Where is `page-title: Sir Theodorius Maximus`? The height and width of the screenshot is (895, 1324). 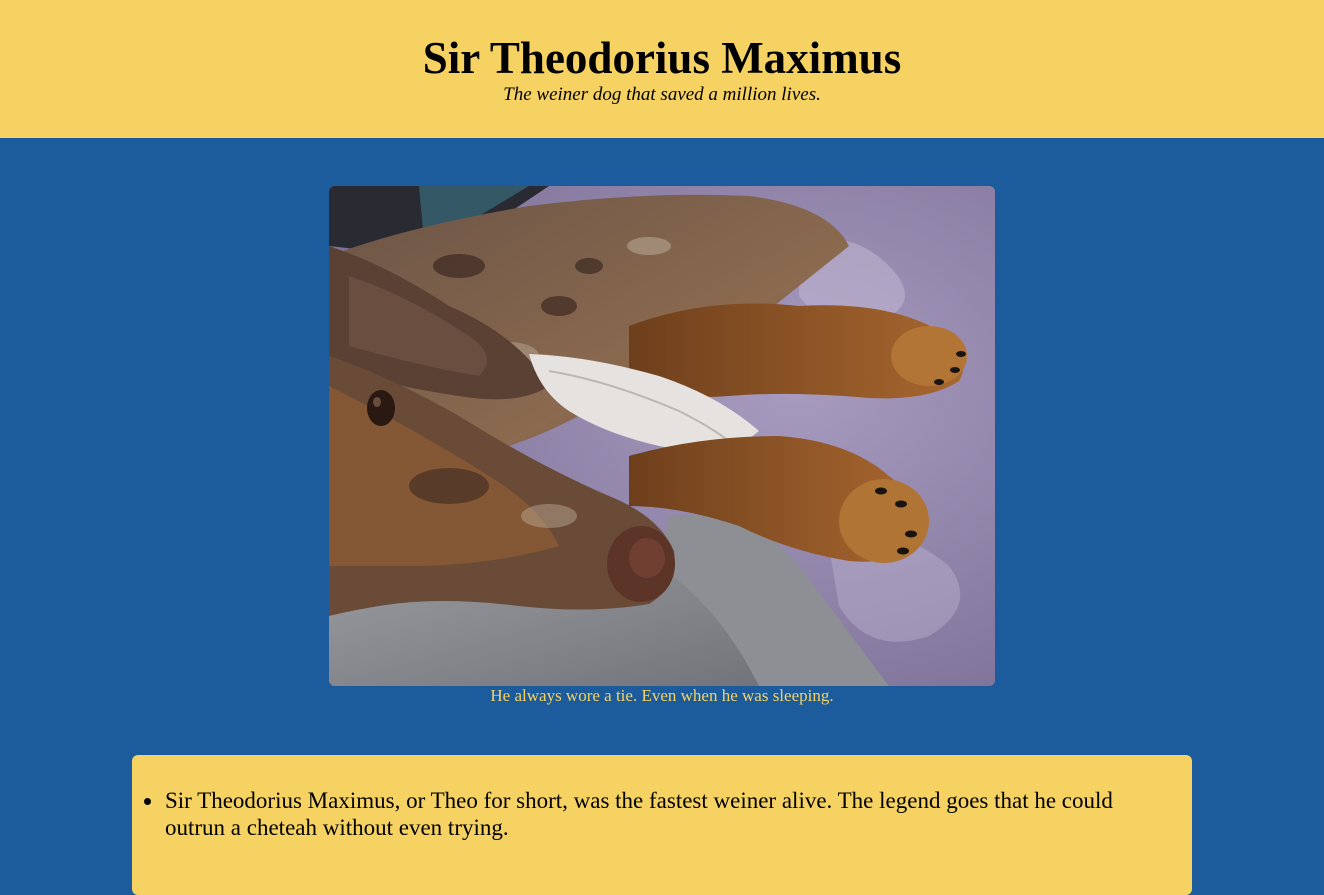
page-title: Sir Theodorius Maximus is located at coordinates (662, 58).